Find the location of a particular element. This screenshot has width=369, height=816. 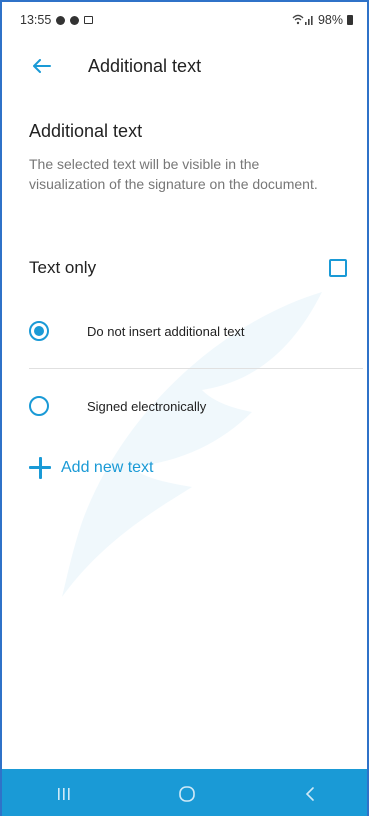

recent-apps-button is located at coordinates (64, 794).